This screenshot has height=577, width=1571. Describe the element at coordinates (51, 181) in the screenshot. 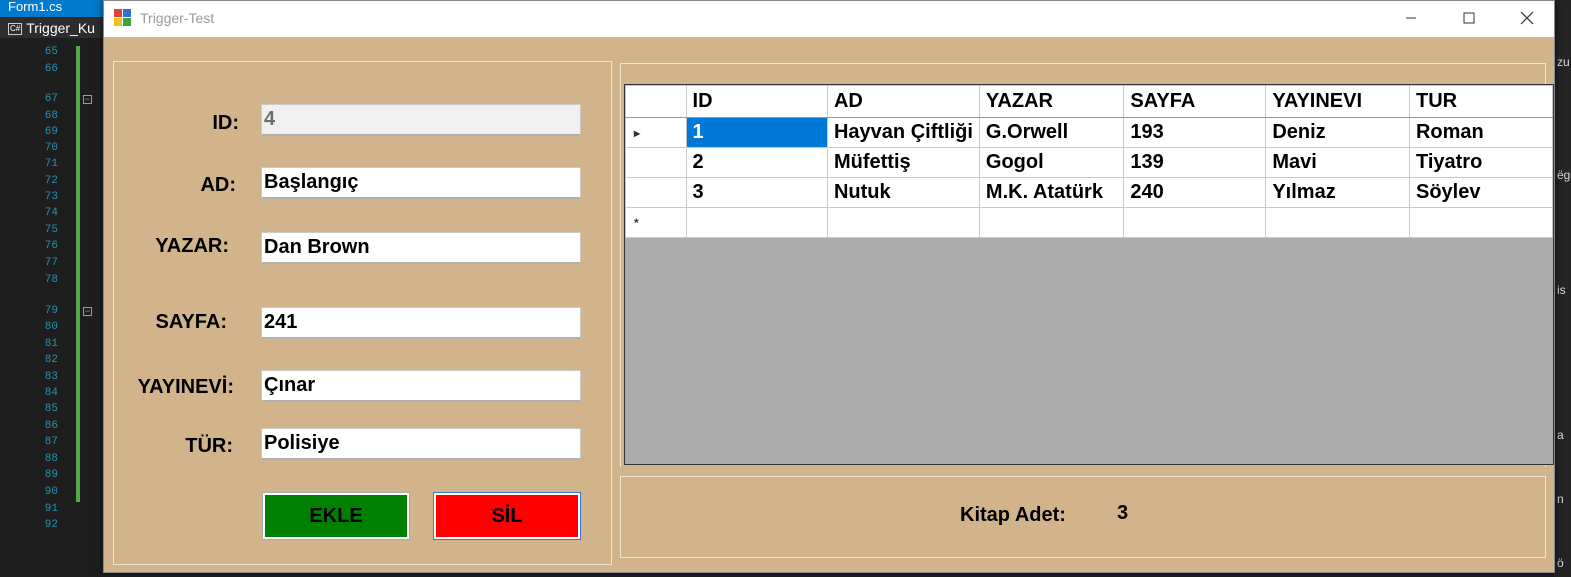

I see `line-number: 72` at that location.